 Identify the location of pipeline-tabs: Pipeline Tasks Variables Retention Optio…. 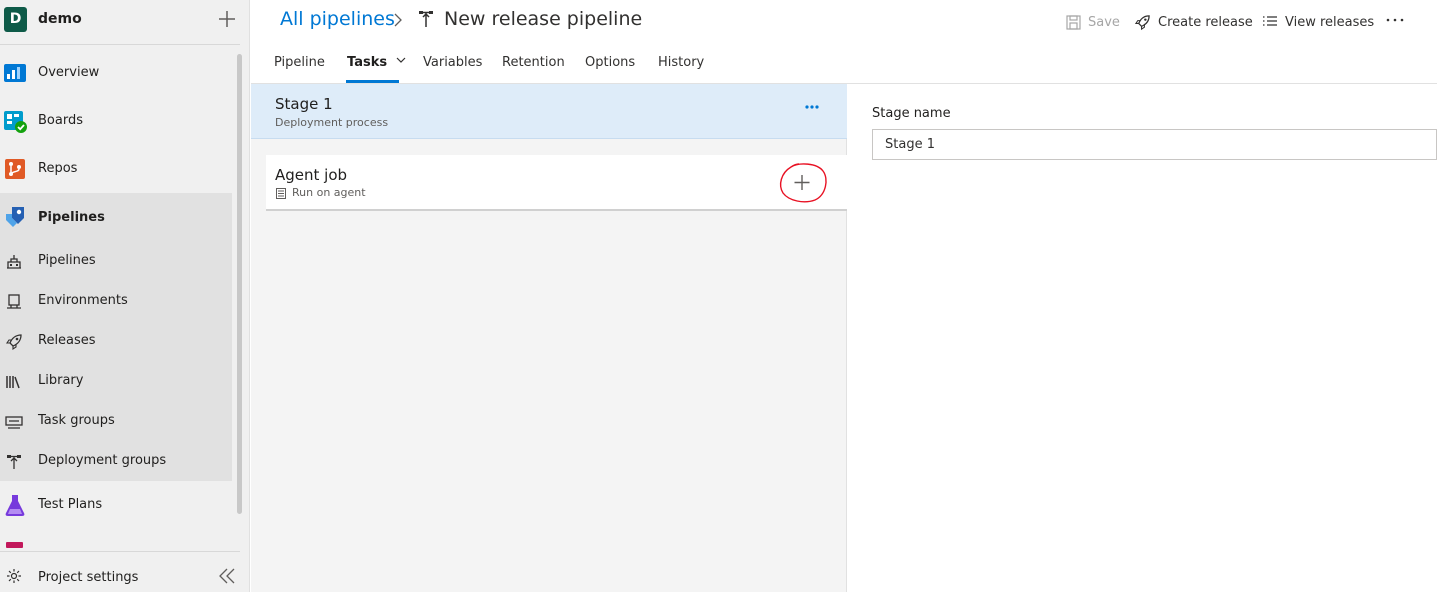
(844, 64).